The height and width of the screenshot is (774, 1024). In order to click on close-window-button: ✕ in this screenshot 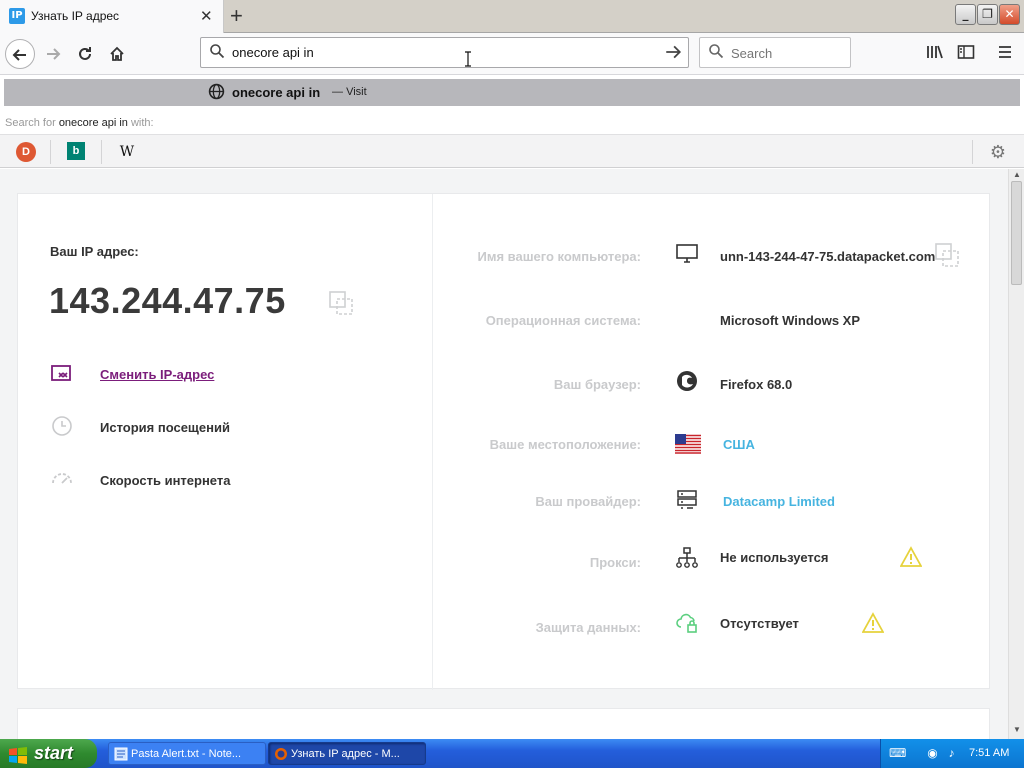, I will do `click(1009, 14)`.